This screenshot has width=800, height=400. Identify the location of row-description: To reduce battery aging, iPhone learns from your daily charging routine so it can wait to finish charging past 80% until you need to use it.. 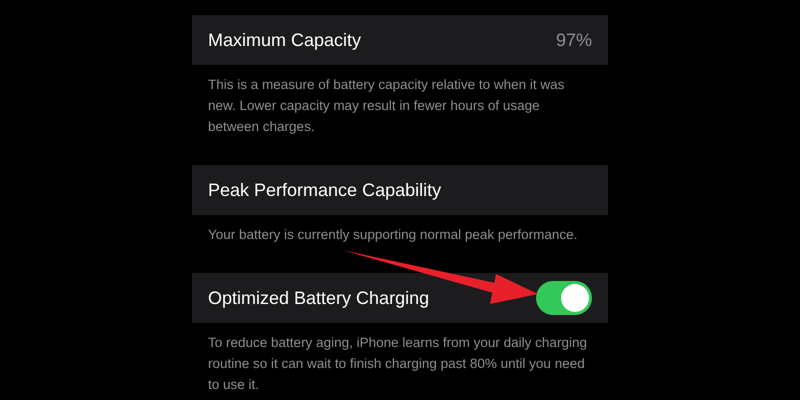
(397, 364).